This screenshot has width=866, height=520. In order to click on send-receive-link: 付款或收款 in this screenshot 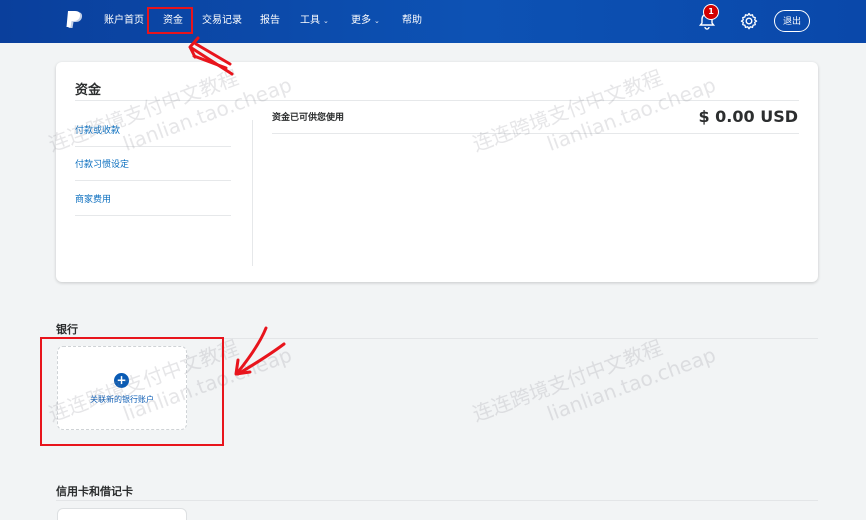, I will do `click(97, 129)`.